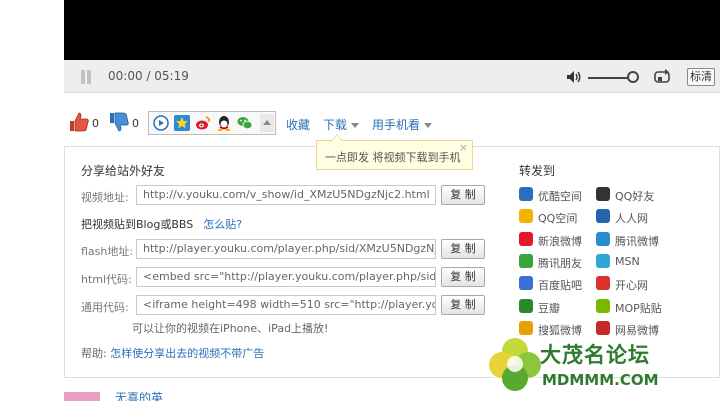  I want to click on forward-item-label: MSN, so click(627, 261).